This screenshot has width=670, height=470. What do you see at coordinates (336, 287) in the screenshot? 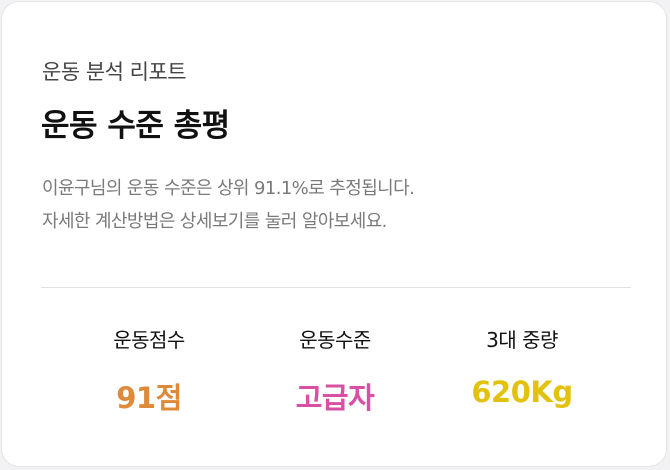
I see `divider` at bounding box center [336, 287].